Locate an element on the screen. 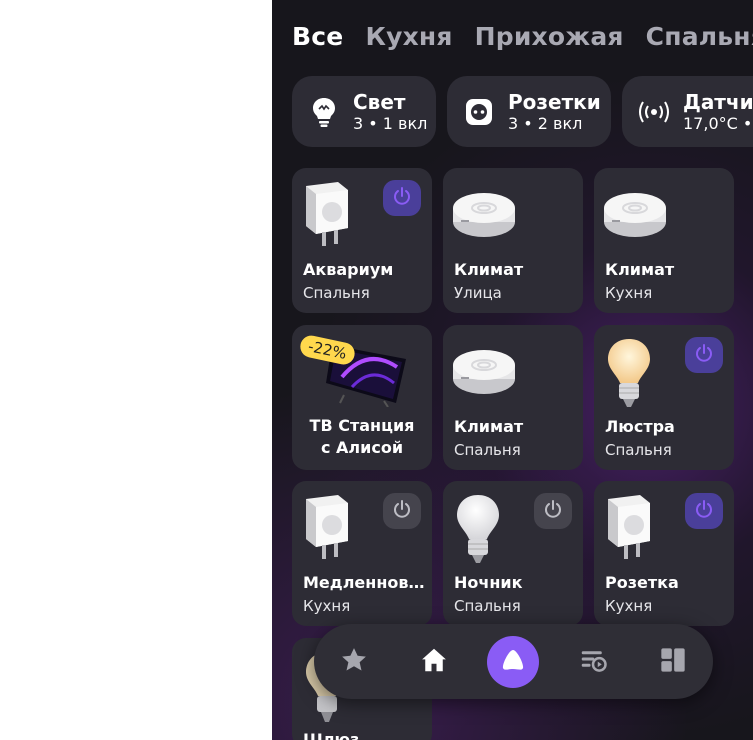 The height and width of the screenshot is (740, 753). dashboard-icon is located at coordinates (673, 662).